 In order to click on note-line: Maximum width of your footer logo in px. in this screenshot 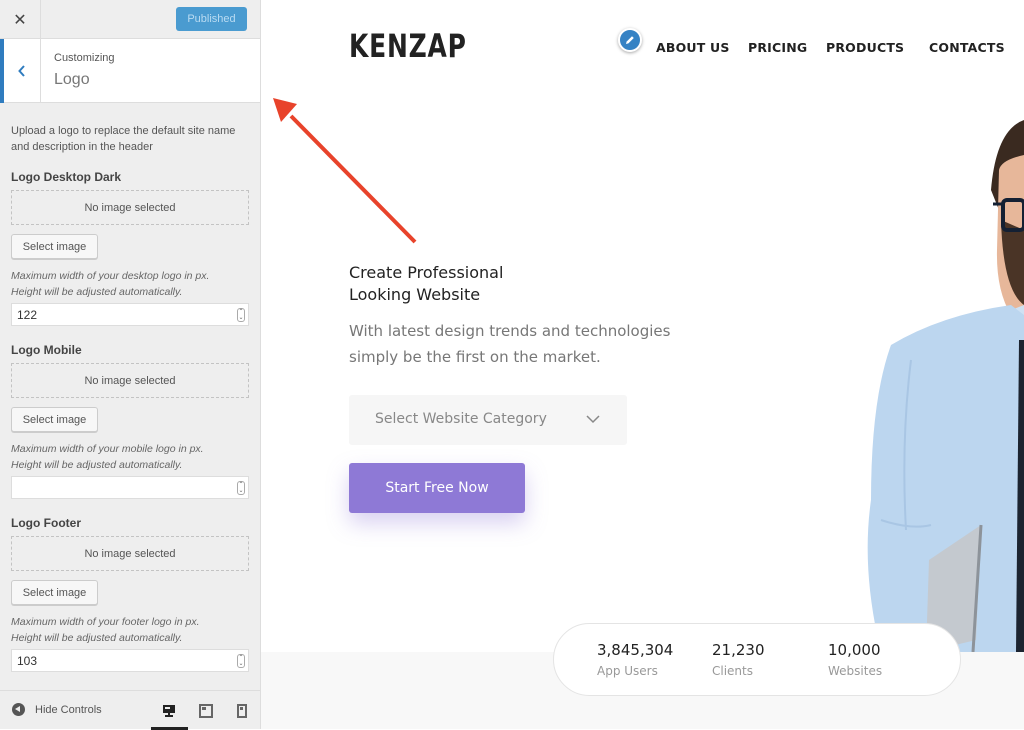, I will do `click(105, 622)`.